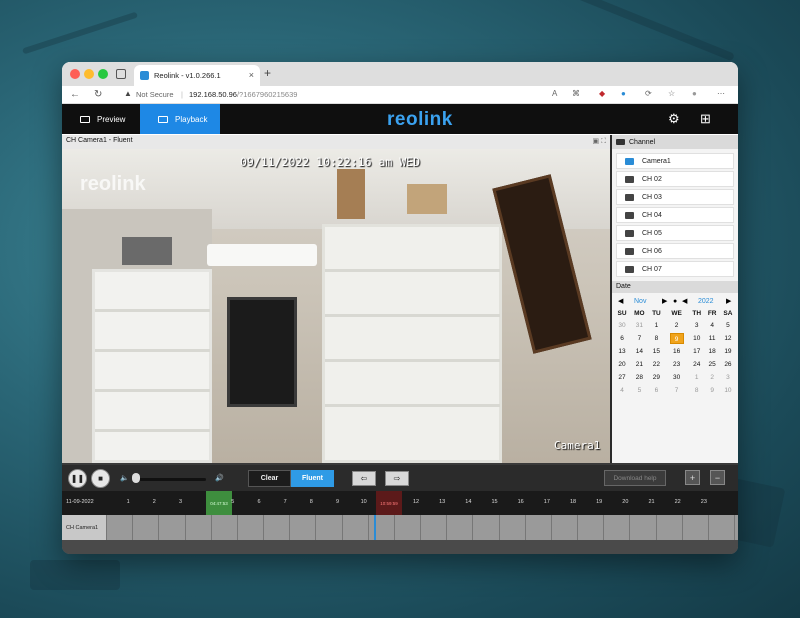 The width and height of the screenshot is (800, 618). What do you see at coordinates (675, 269) in the screenshot?
I see `channel-item: CH 07` at bounding box center [675, 269].